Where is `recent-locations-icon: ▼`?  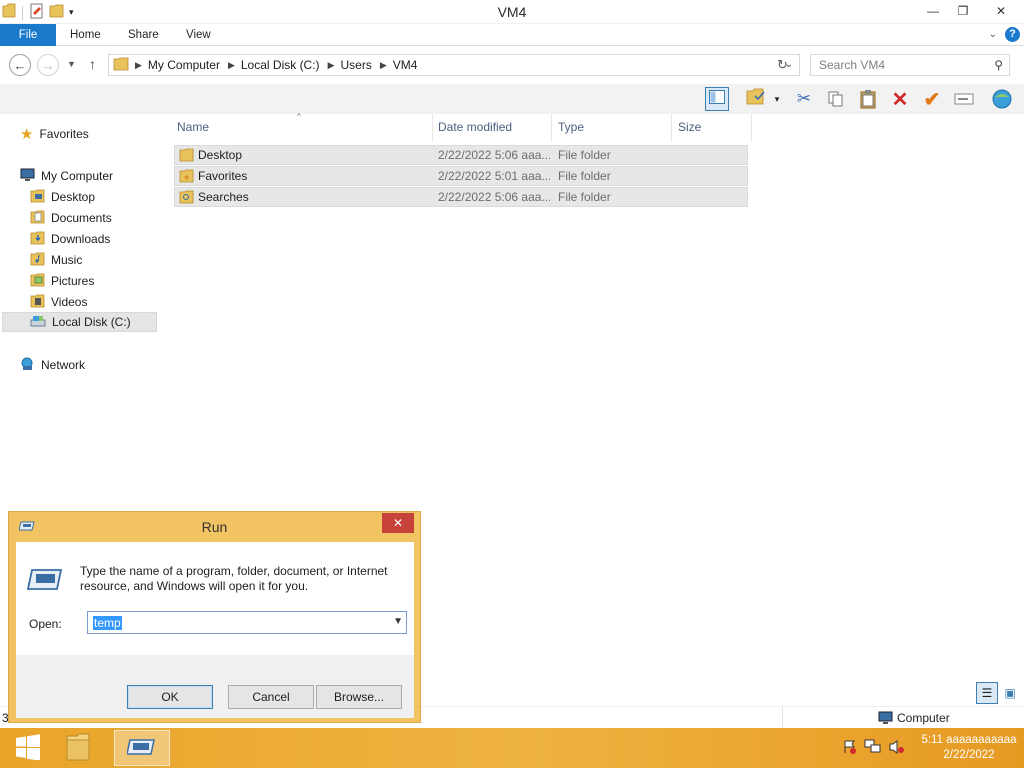
recent-locations-icon: ▼ is located at coordinates (71, 64).